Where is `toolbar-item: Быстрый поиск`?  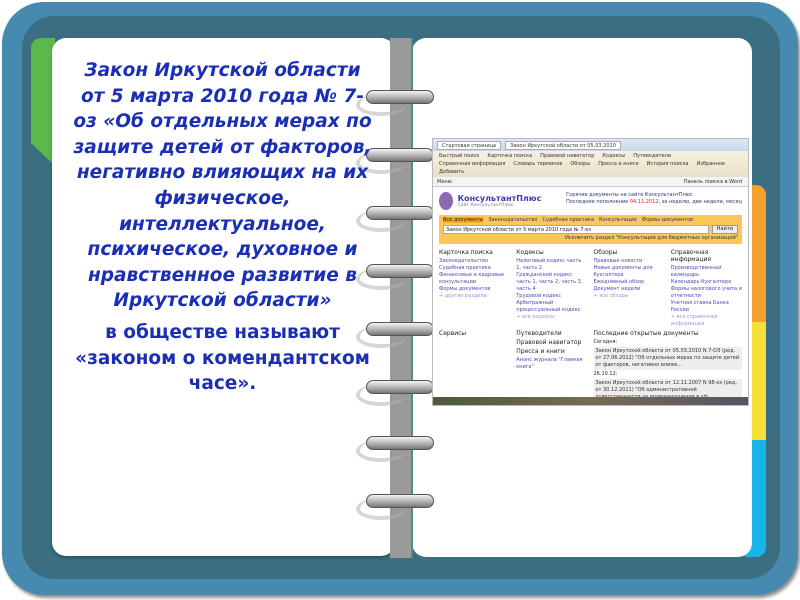 toolbar-item: Быстрый поиск is located at coordinates (459, 156).